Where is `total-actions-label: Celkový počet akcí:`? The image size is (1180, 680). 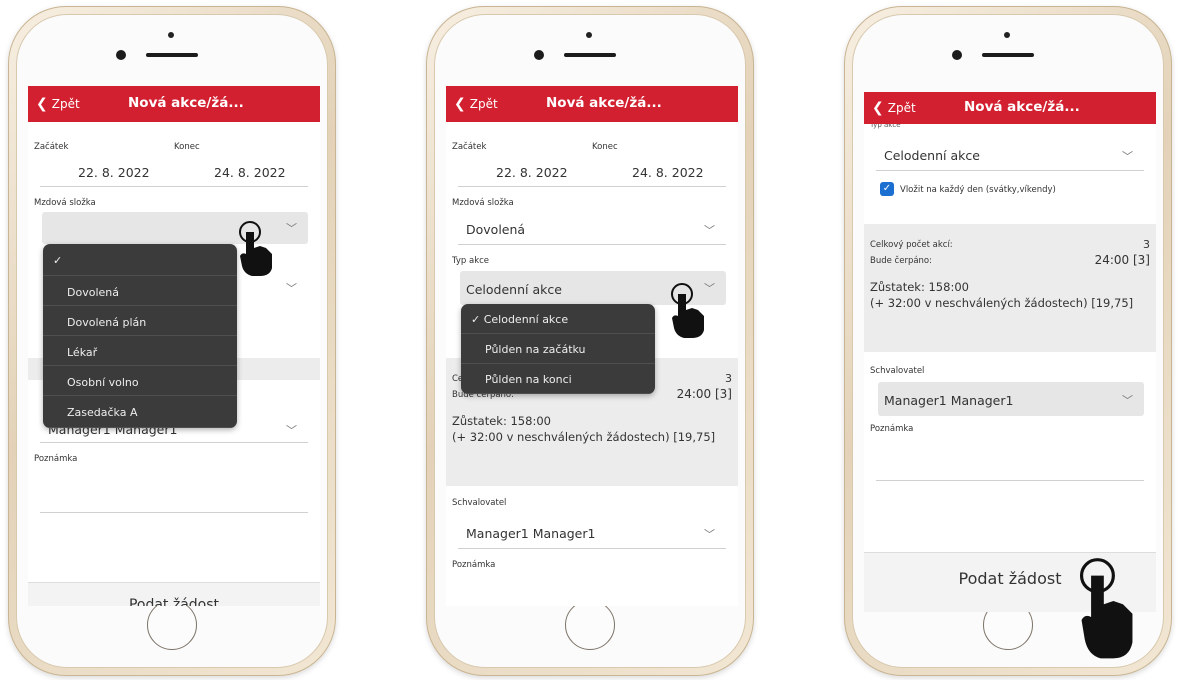
total-actions-label: Celkový počet akcí: is located at coordinates (911, 245).